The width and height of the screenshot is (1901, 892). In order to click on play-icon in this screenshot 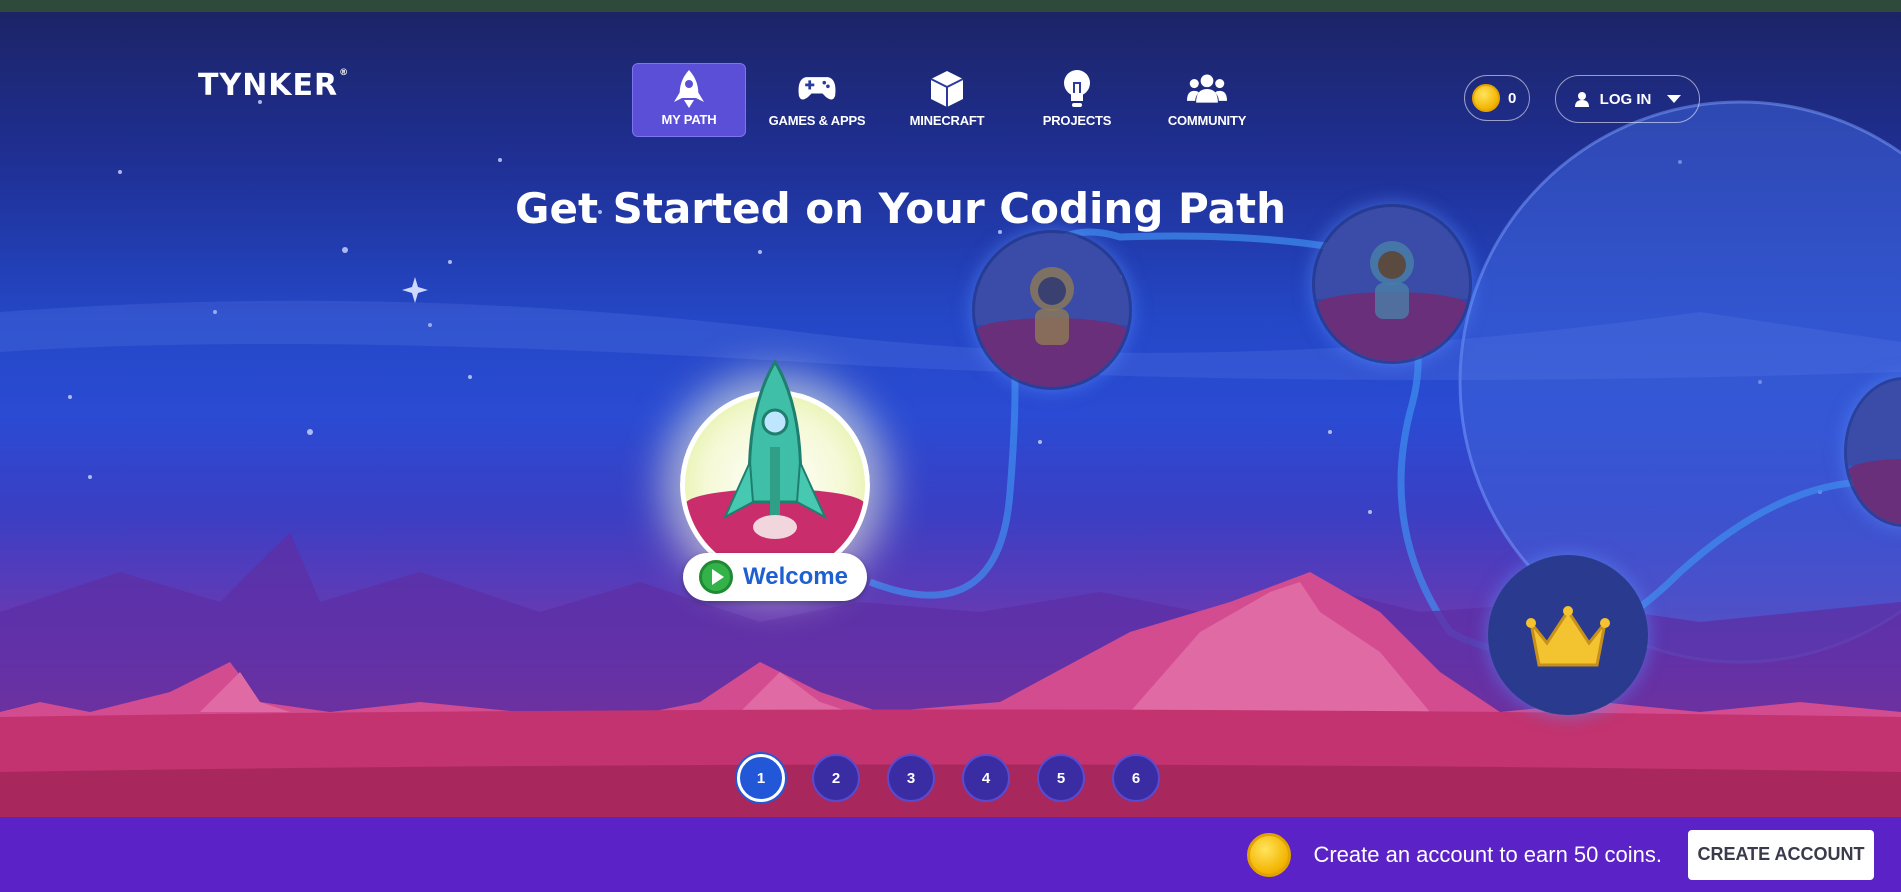, I will do `click(716, 577)`.